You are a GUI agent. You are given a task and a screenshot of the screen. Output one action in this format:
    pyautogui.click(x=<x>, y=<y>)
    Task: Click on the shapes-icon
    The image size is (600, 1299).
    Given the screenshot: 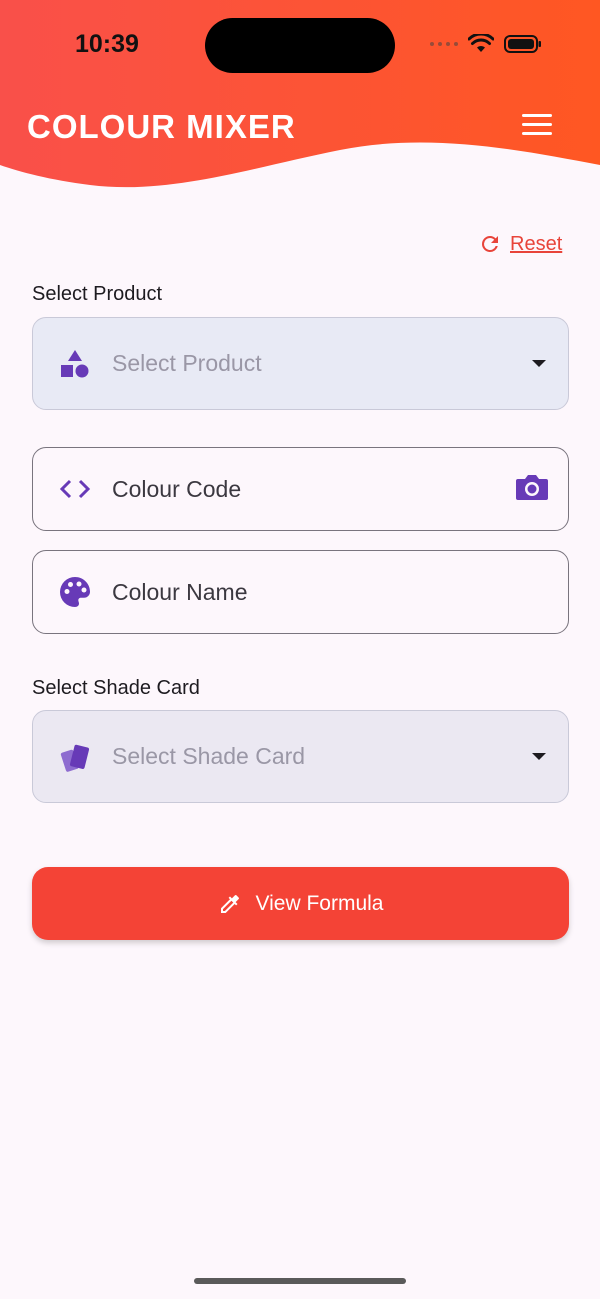 What is the action you would take?
    pyautogui.click(x=75, y=364)
    